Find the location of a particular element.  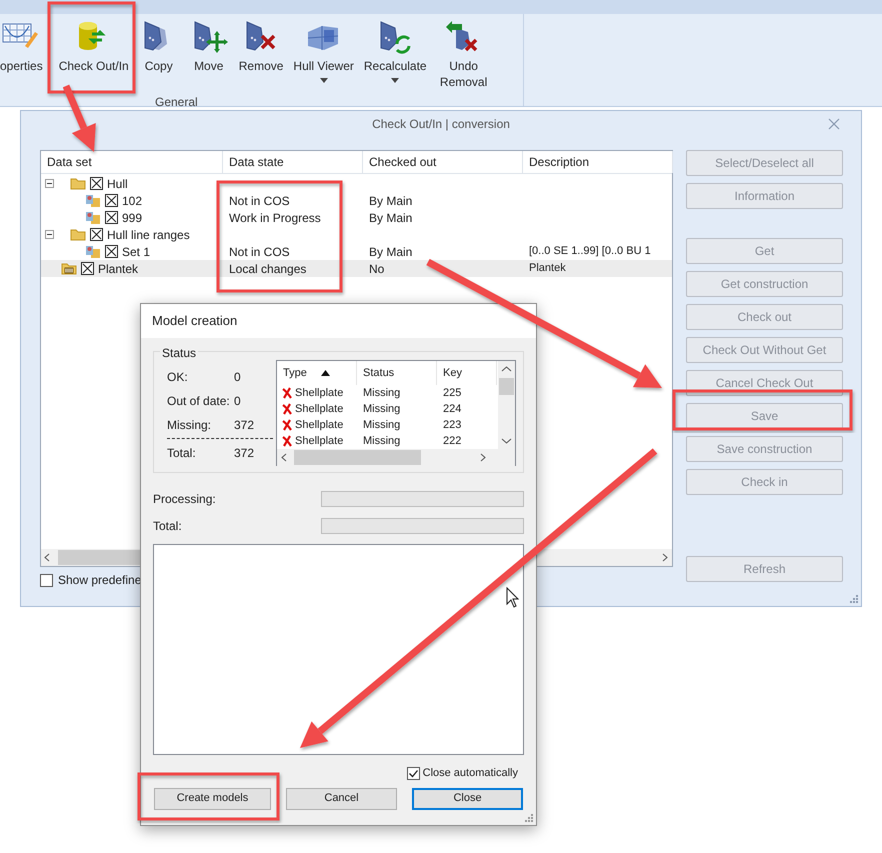

column-header: Status is located at coordinates (397, 373).